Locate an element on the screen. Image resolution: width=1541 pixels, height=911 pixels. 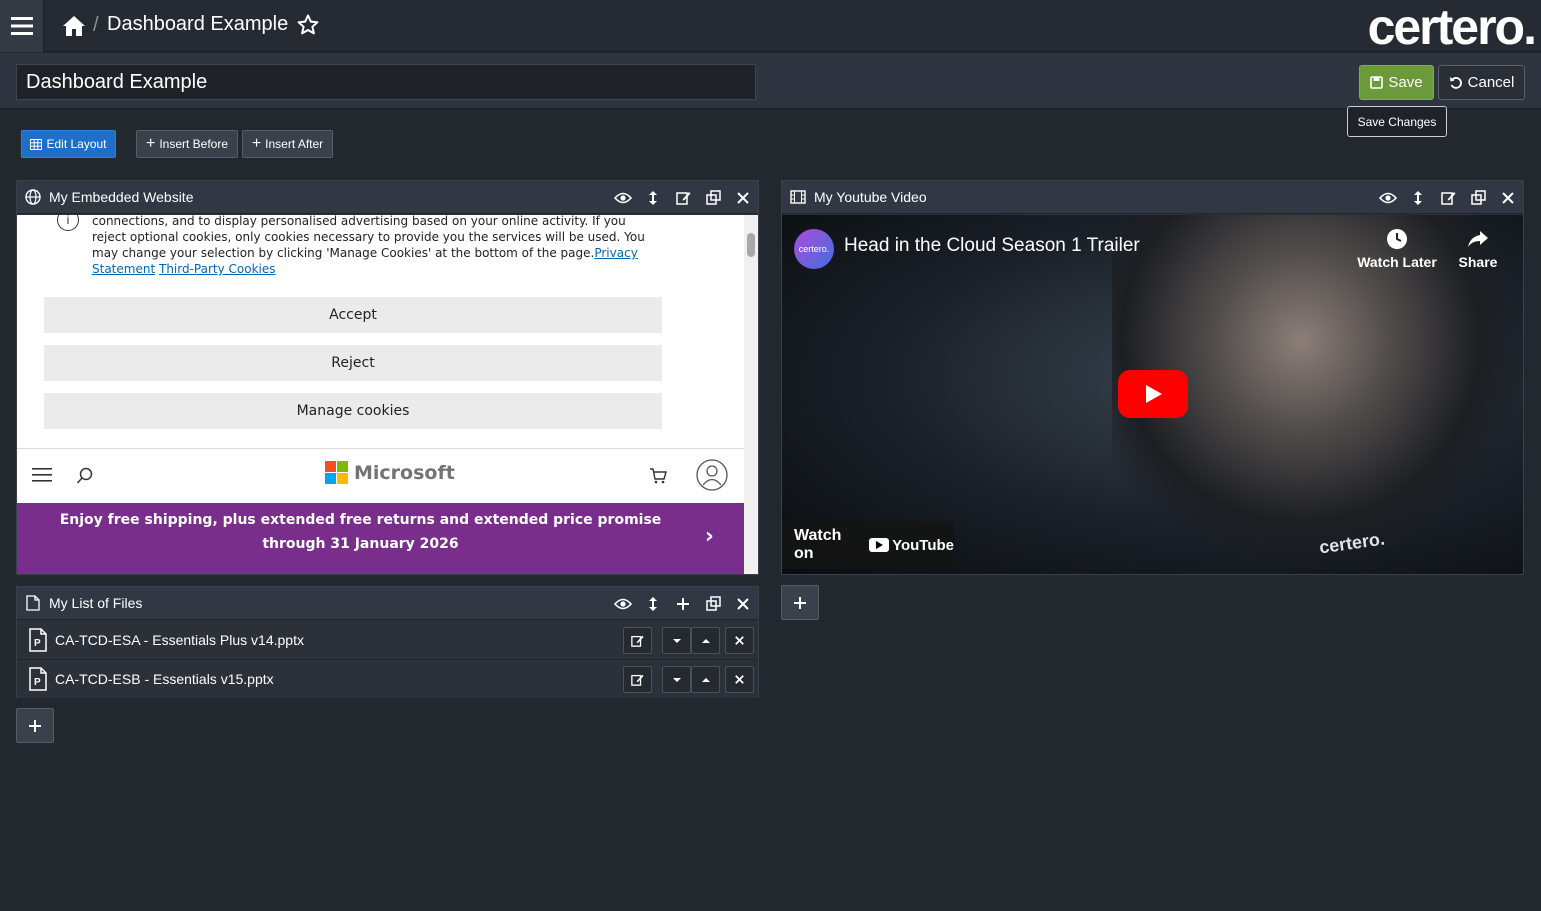
home-icon is located at coordinates (74, 26).